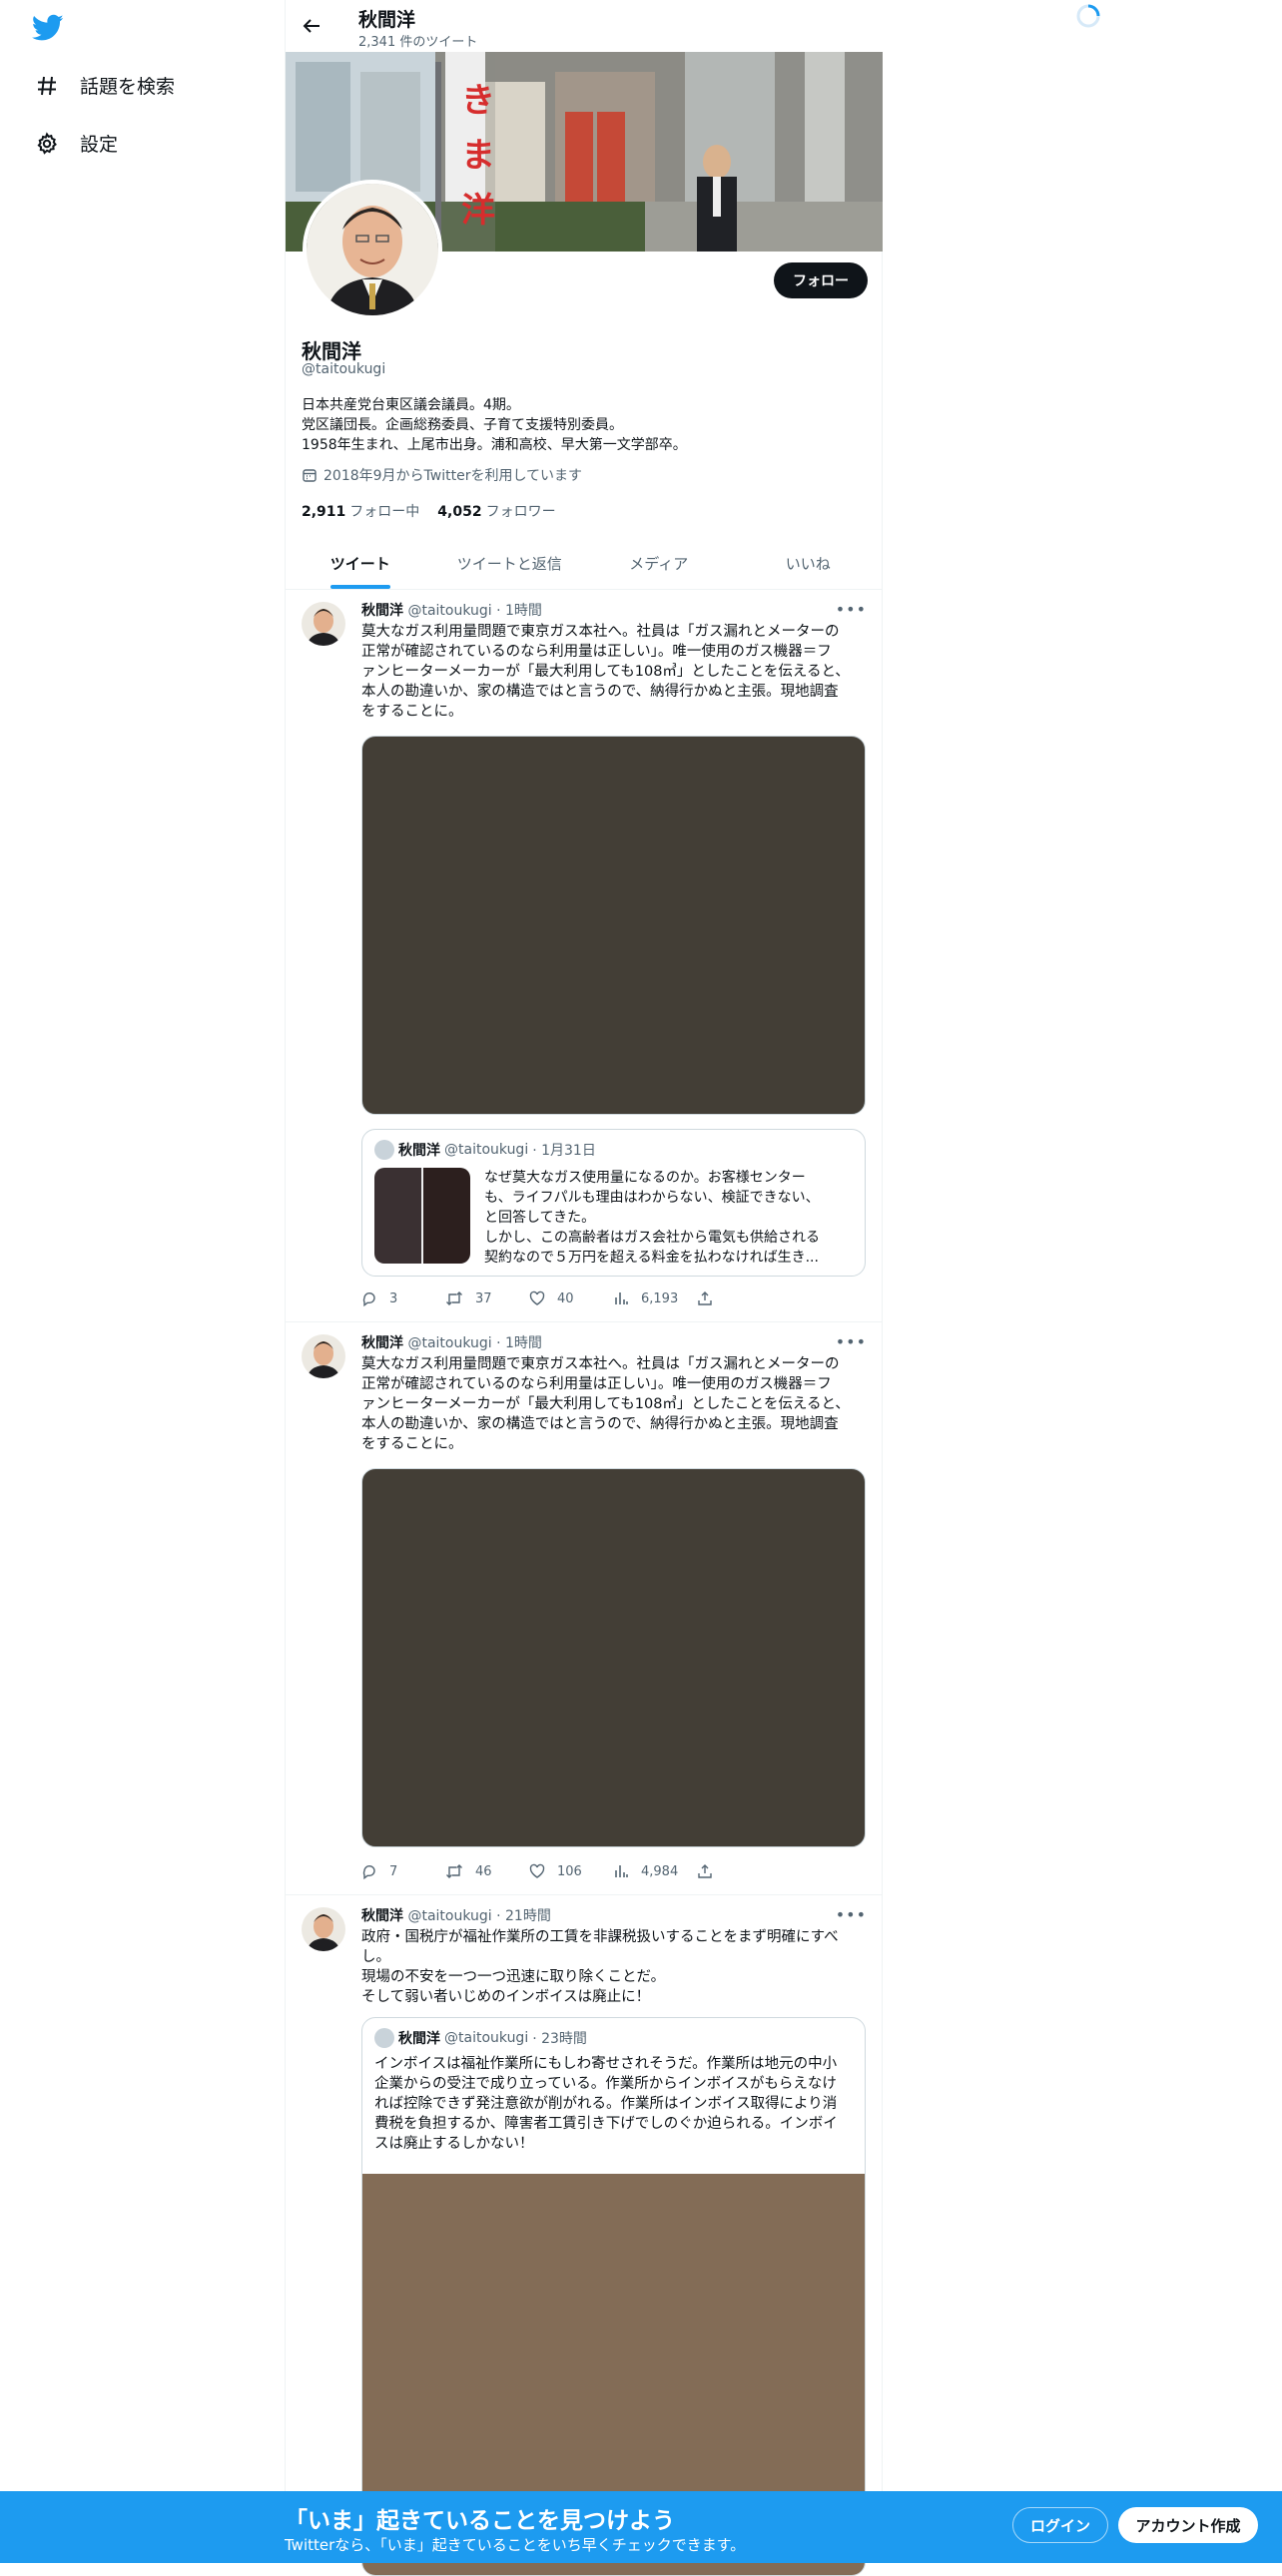 This screenshot has width=1282, height=2576. I want to click on quoted-tweet-avatar, so click(384, 1150).